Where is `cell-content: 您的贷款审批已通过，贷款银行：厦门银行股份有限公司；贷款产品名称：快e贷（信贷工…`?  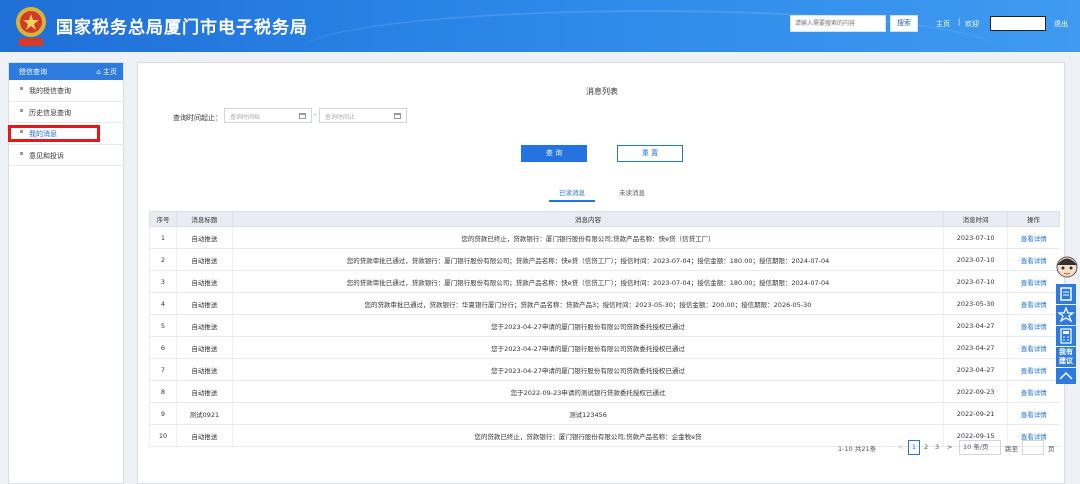
cell-content: 您的贷款审批已通过，贷款银行：厦门银行股份有限公司；贷款产品名称：快e贷（信贷工… is located at coordinates (587, 281).